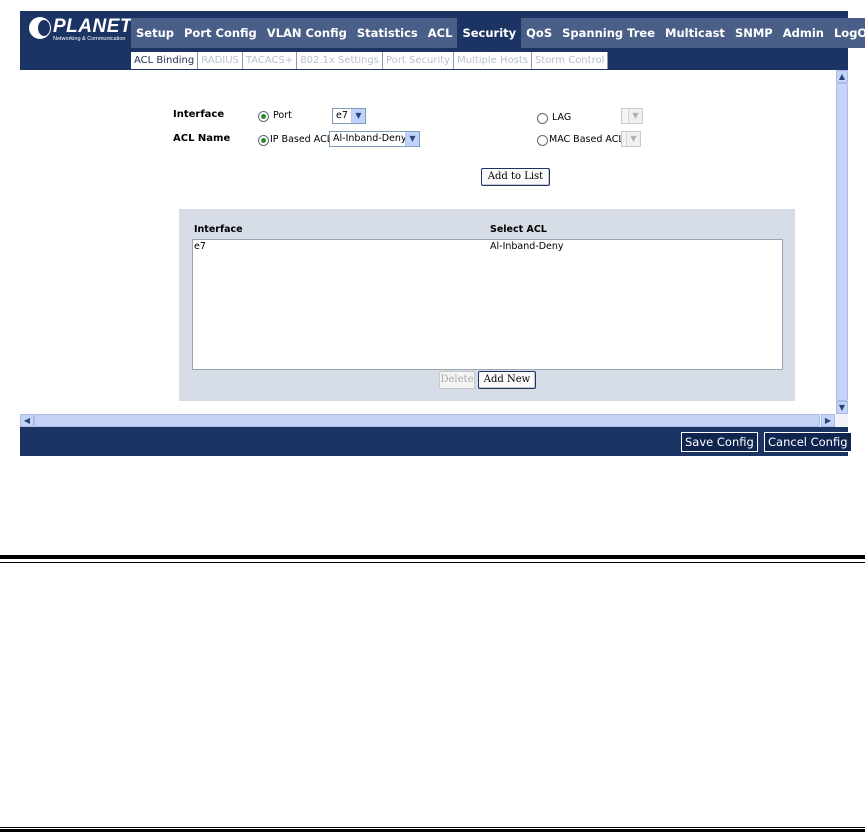 The width and height of the screenshot is (865, 833). I want to click on col-header-select-acl: Select ACL, so click(518, 229).